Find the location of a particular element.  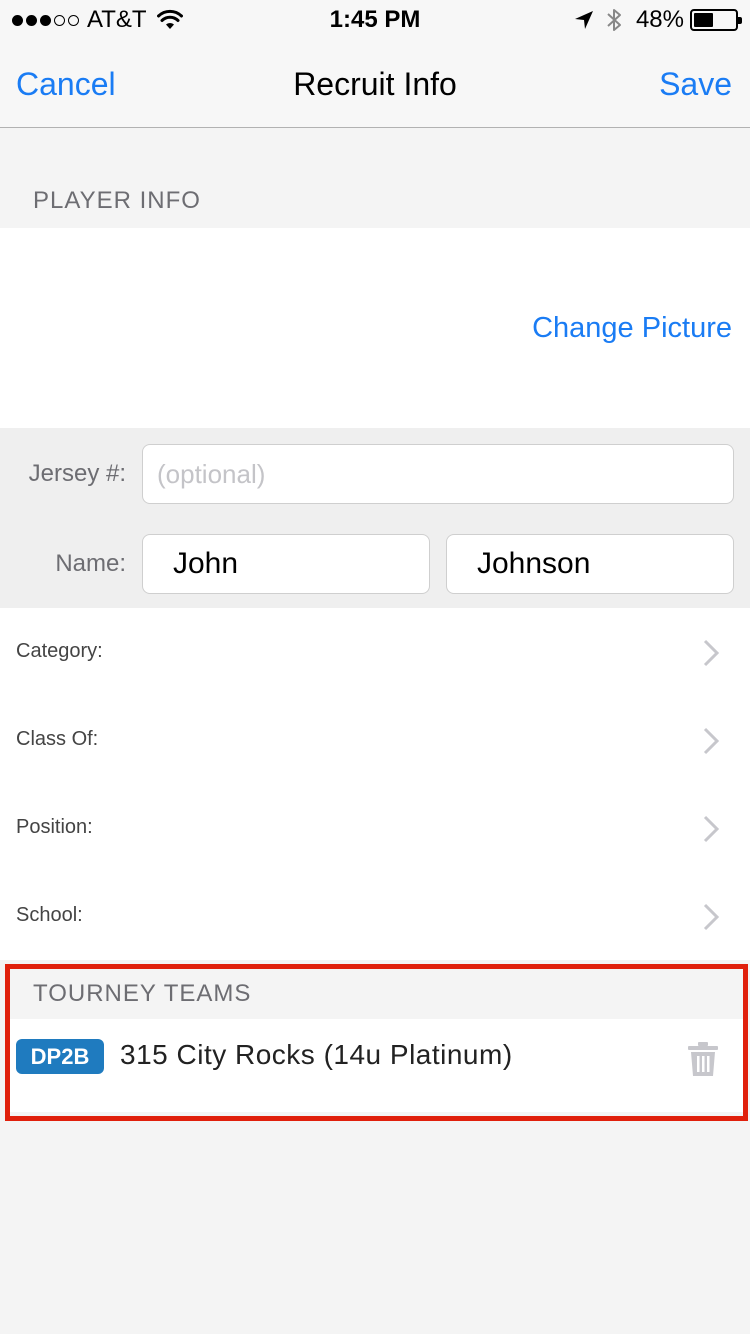

change-picture-button: Change Picture is located at coordinates (632, 328).